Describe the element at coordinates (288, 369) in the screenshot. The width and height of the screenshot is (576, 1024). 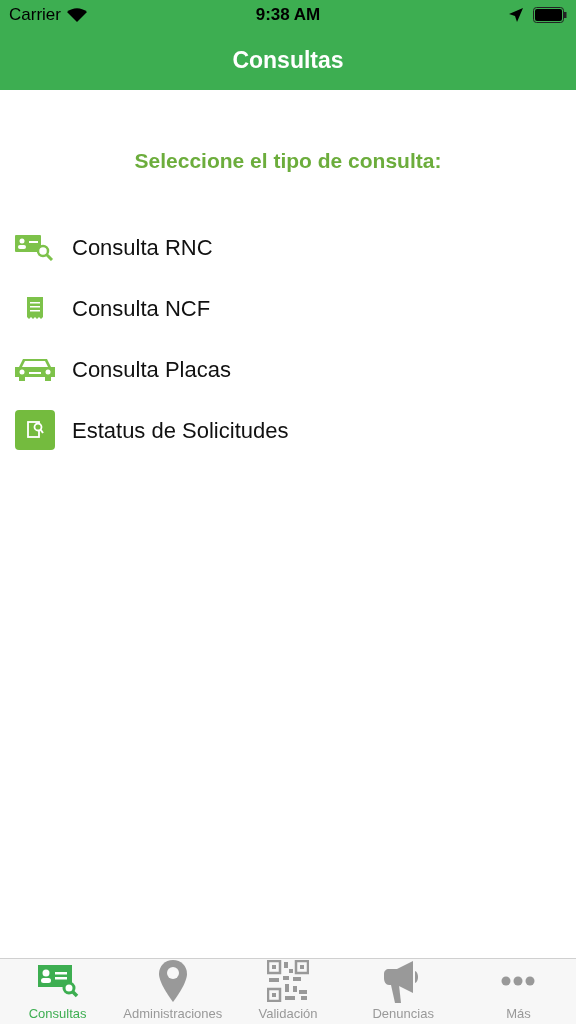
I see `query-option: Consulta Placas` at that location.